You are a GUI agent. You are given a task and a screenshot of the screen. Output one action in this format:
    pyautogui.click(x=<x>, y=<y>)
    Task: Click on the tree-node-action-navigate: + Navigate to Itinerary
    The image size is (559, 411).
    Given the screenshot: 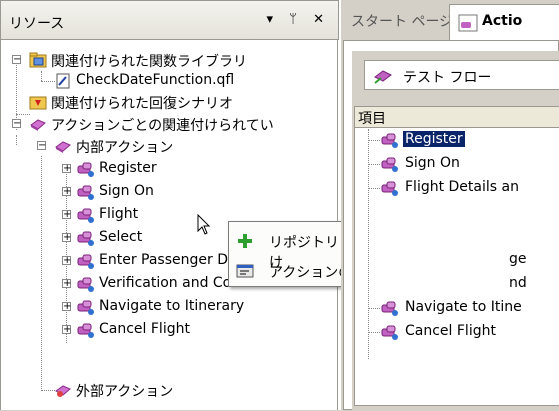 What is the action you would take?
    pyautogui.click(x=166, y=308)
    